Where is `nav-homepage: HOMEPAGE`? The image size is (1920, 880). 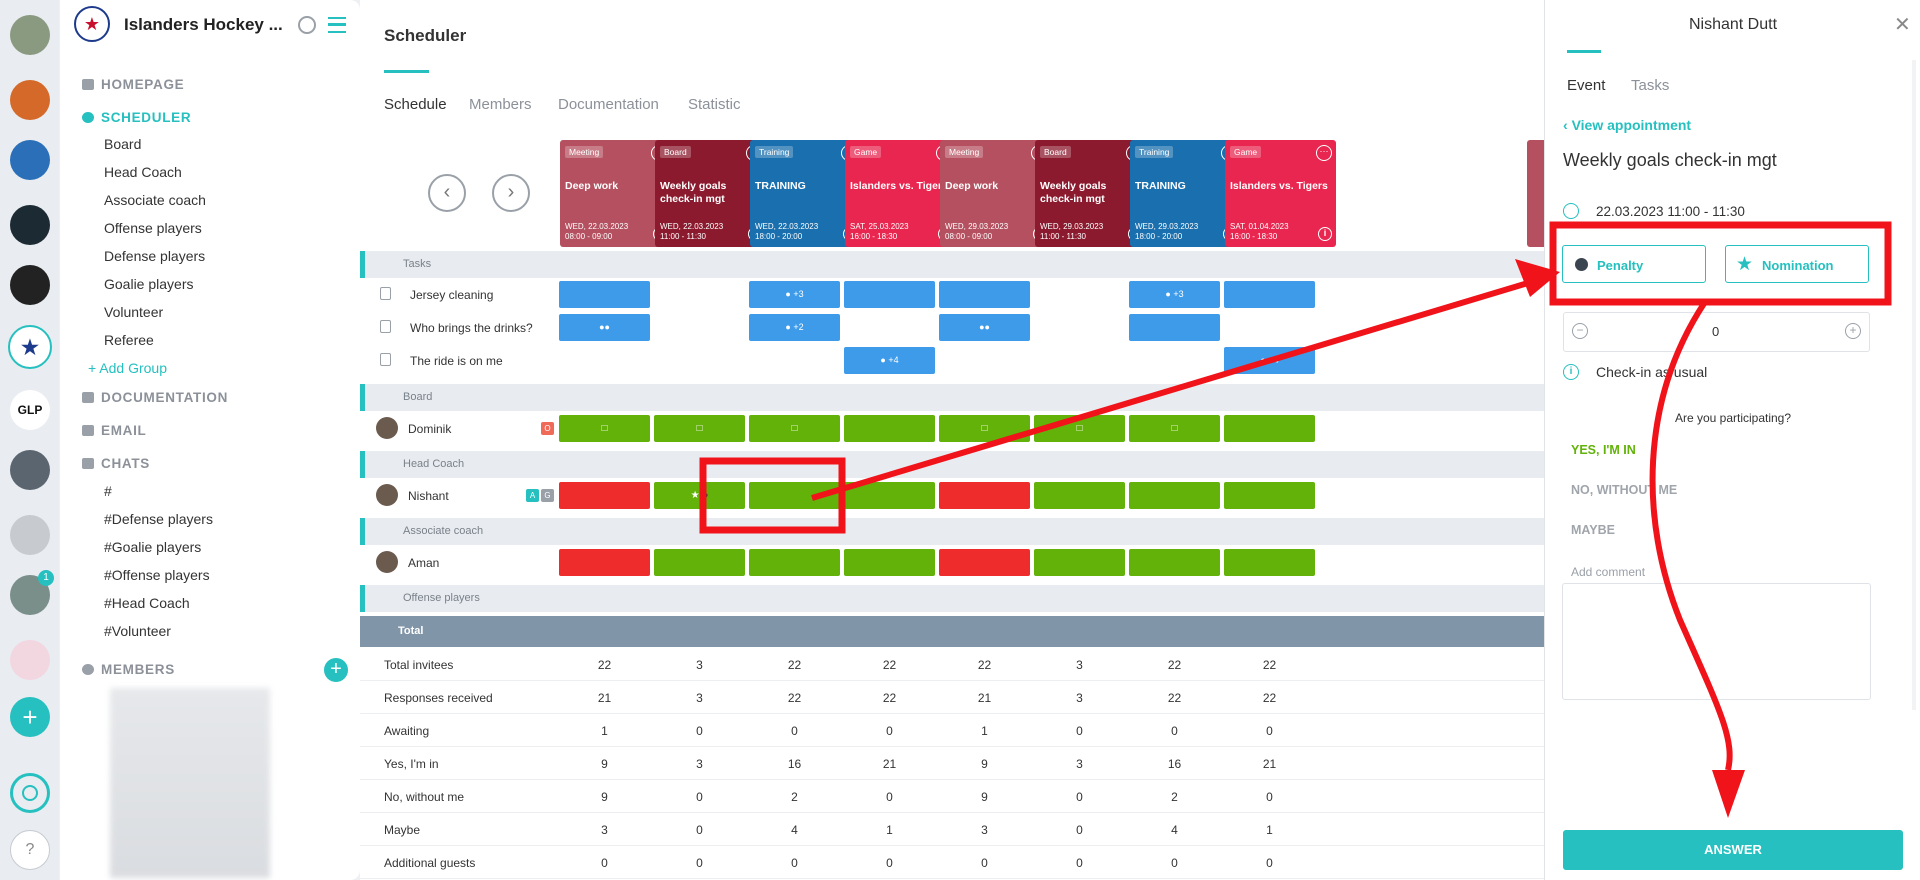 nav-homepage: HOMEPAGE is located at coordinates (133, 84).